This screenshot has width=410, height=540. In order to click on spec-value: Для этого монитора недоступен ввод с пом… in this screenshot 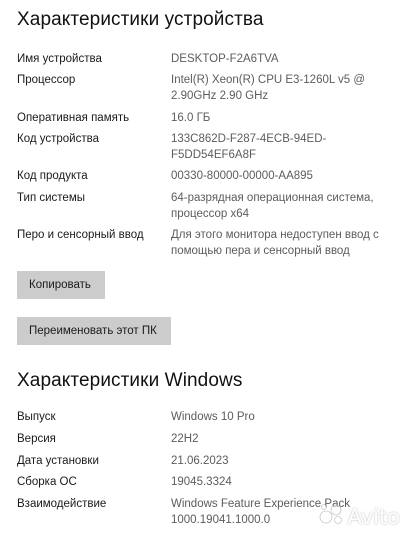, I will do `click(275, 243)`.